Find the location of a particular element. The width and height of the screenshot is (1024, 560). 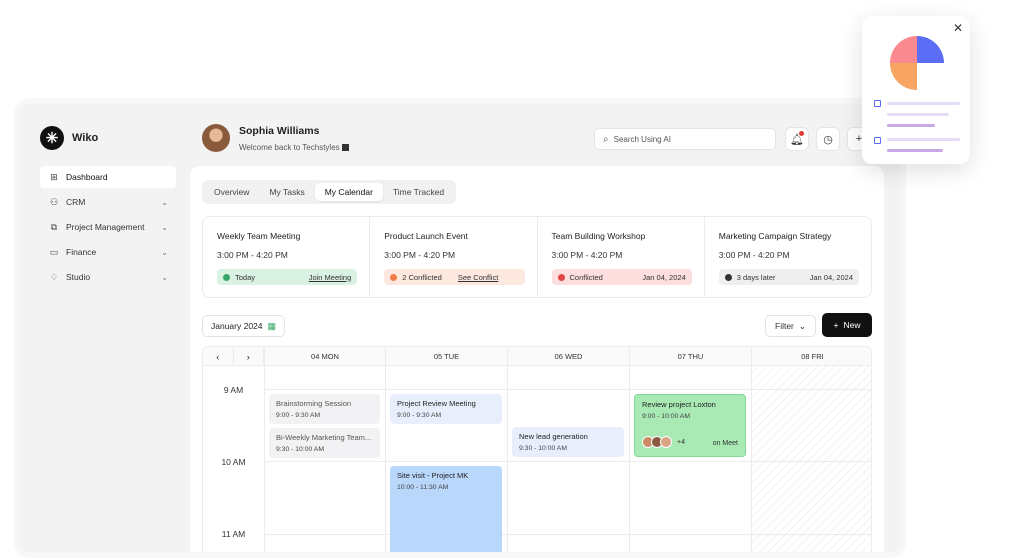

close-icon: ✕ is located at coordinates (958, 28).